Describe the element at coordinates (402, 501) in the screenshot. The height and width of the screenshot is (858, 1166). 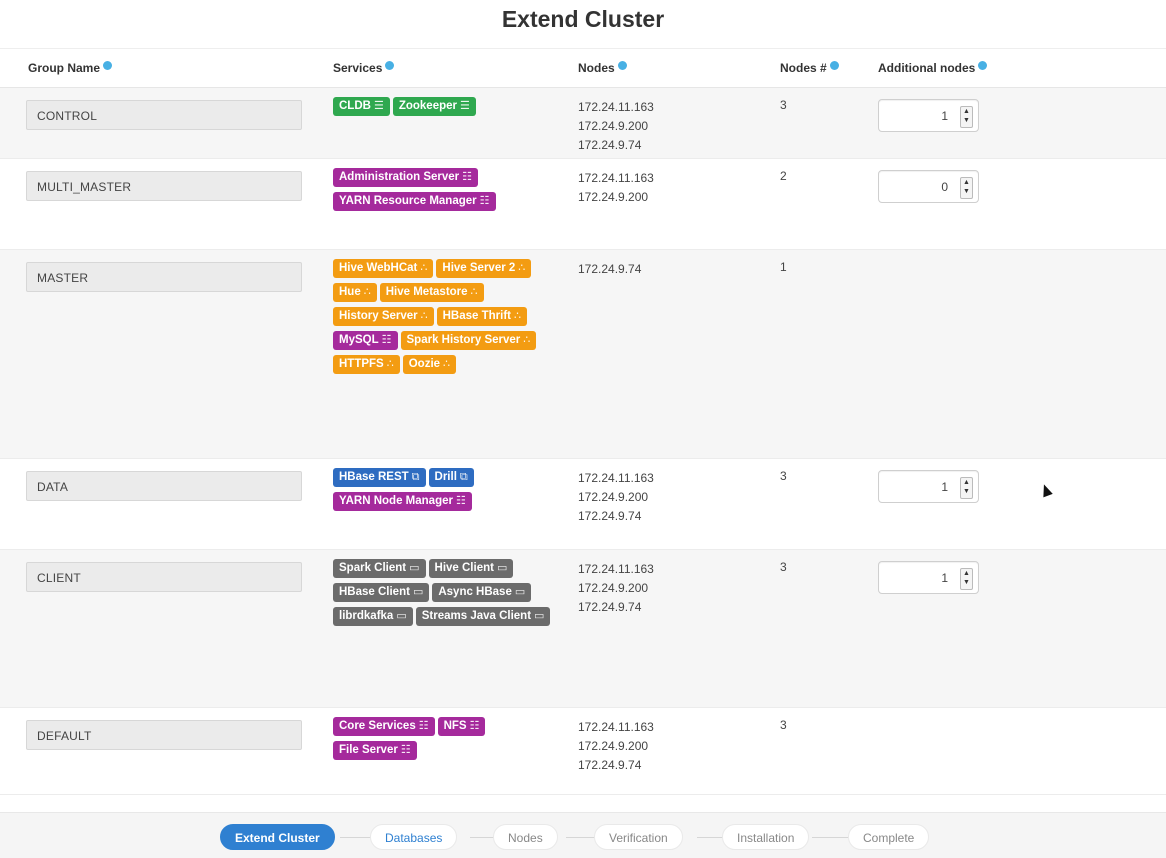
I see `service-badge: YARN Node Manager ☷` at that location.